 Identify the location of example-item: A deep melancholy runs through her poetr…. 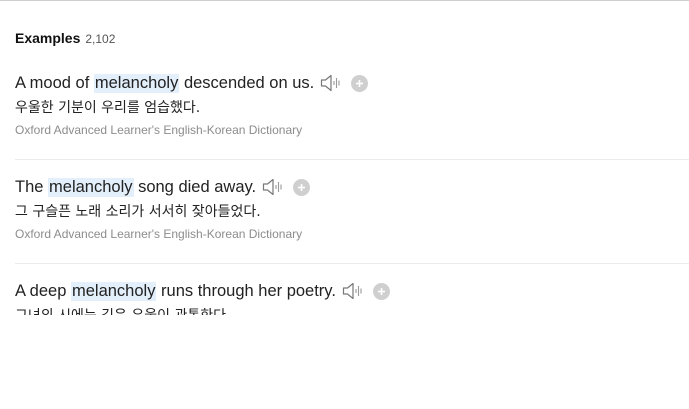
(352, 297).